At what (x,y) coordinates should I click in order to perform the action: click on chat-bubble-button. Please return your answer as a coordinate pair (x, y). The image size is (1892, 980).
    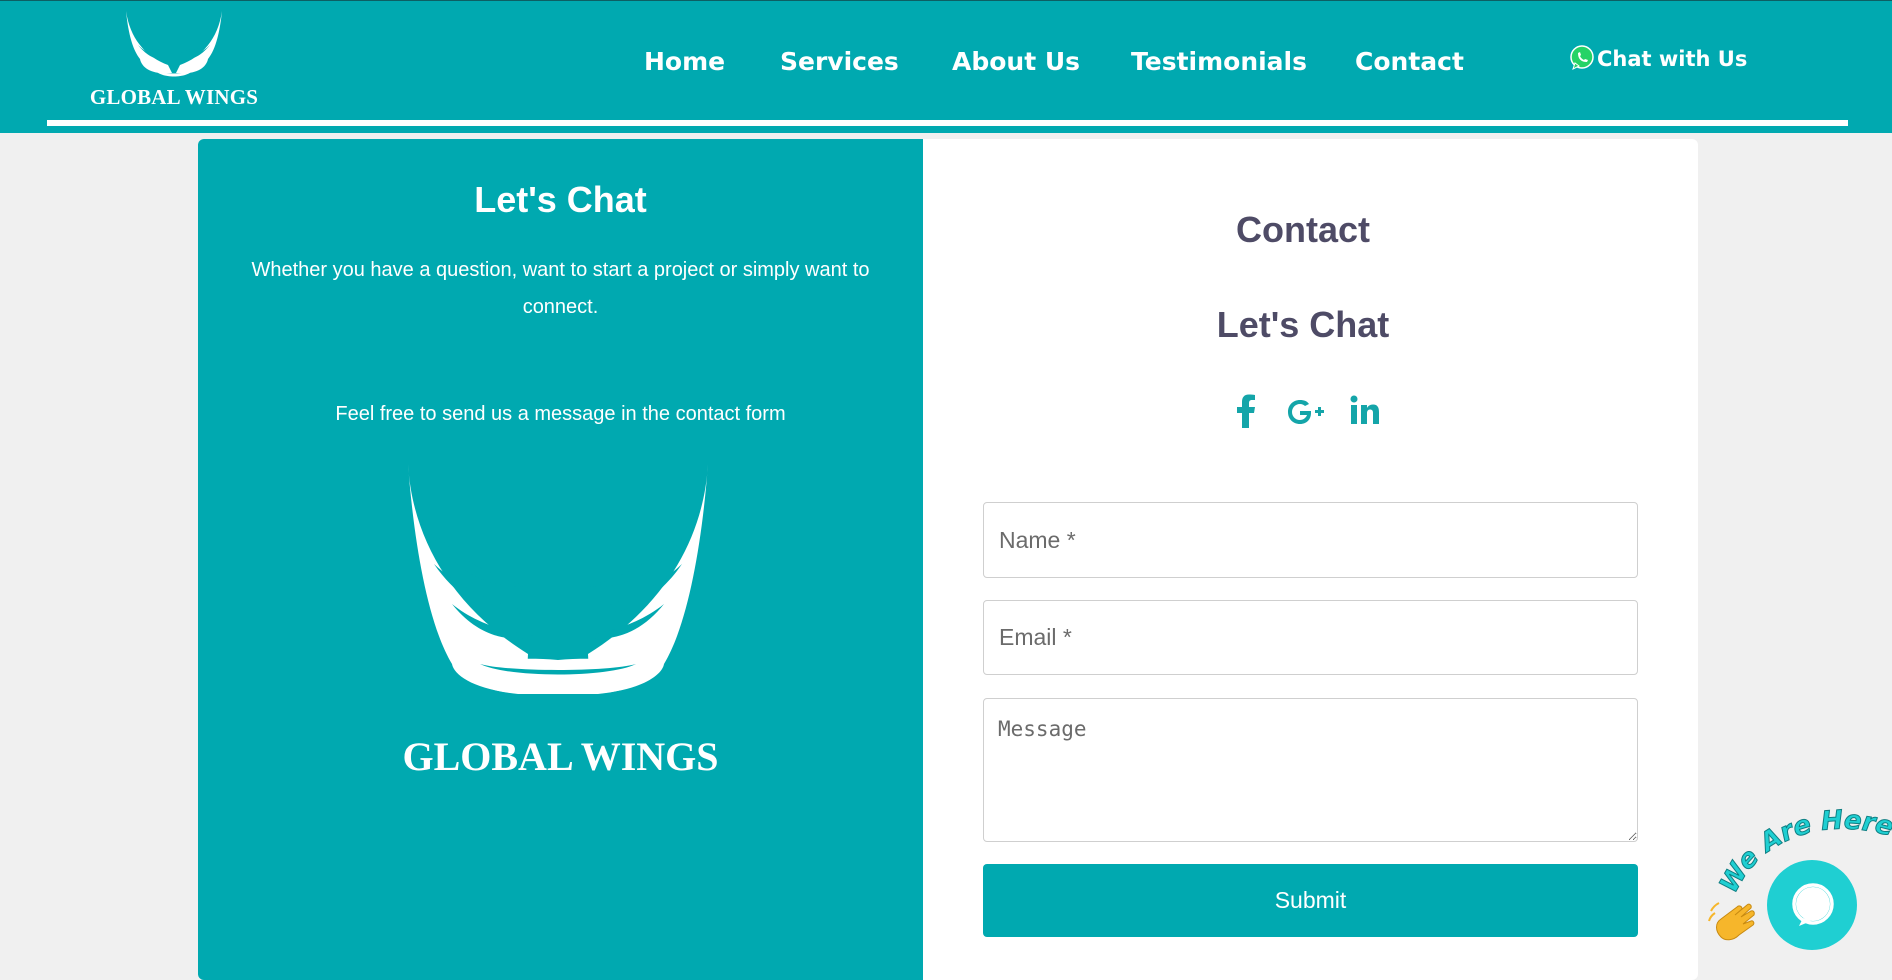
    Looking at the image, I should click on (1812, 905).